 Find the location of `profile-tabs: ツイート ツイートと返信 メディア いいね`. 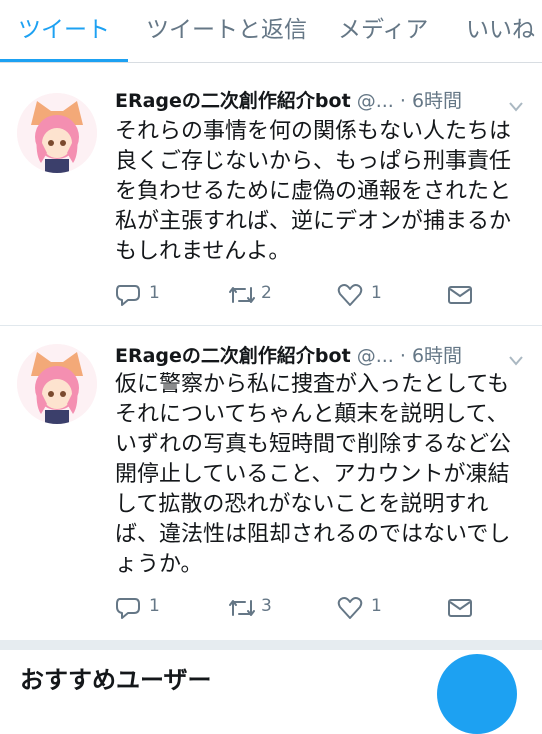

profile-tabs: ツイート ツイートと返信 メディア いいね is located at coordinates (271, 31).